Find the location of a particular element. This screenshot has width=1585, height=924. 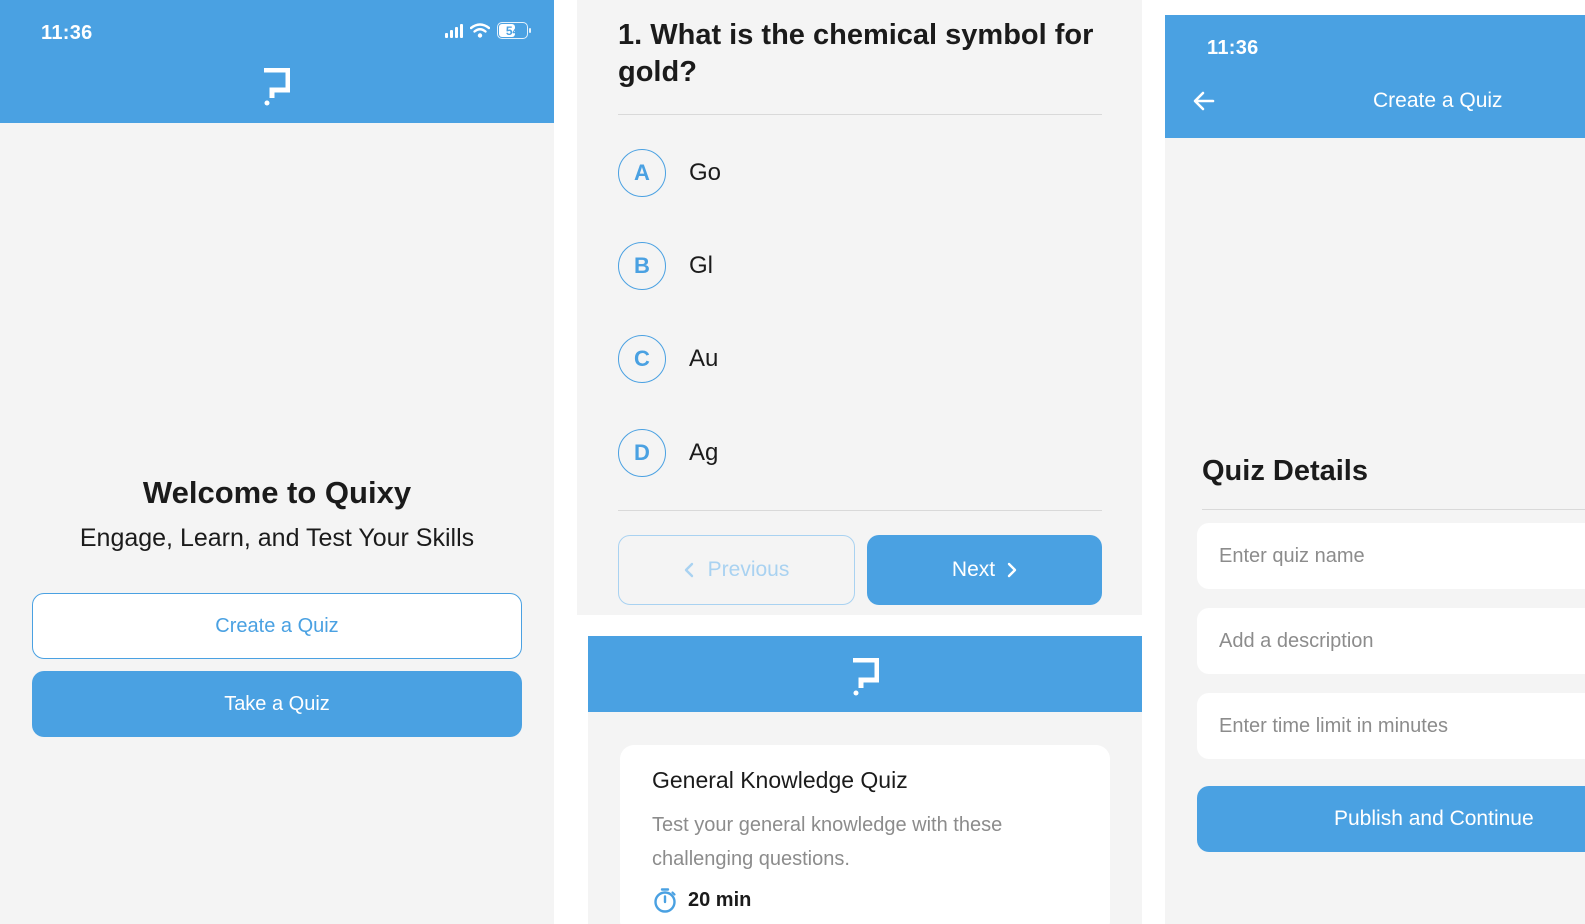

option-text: Au is located at coordinates (704, 358).